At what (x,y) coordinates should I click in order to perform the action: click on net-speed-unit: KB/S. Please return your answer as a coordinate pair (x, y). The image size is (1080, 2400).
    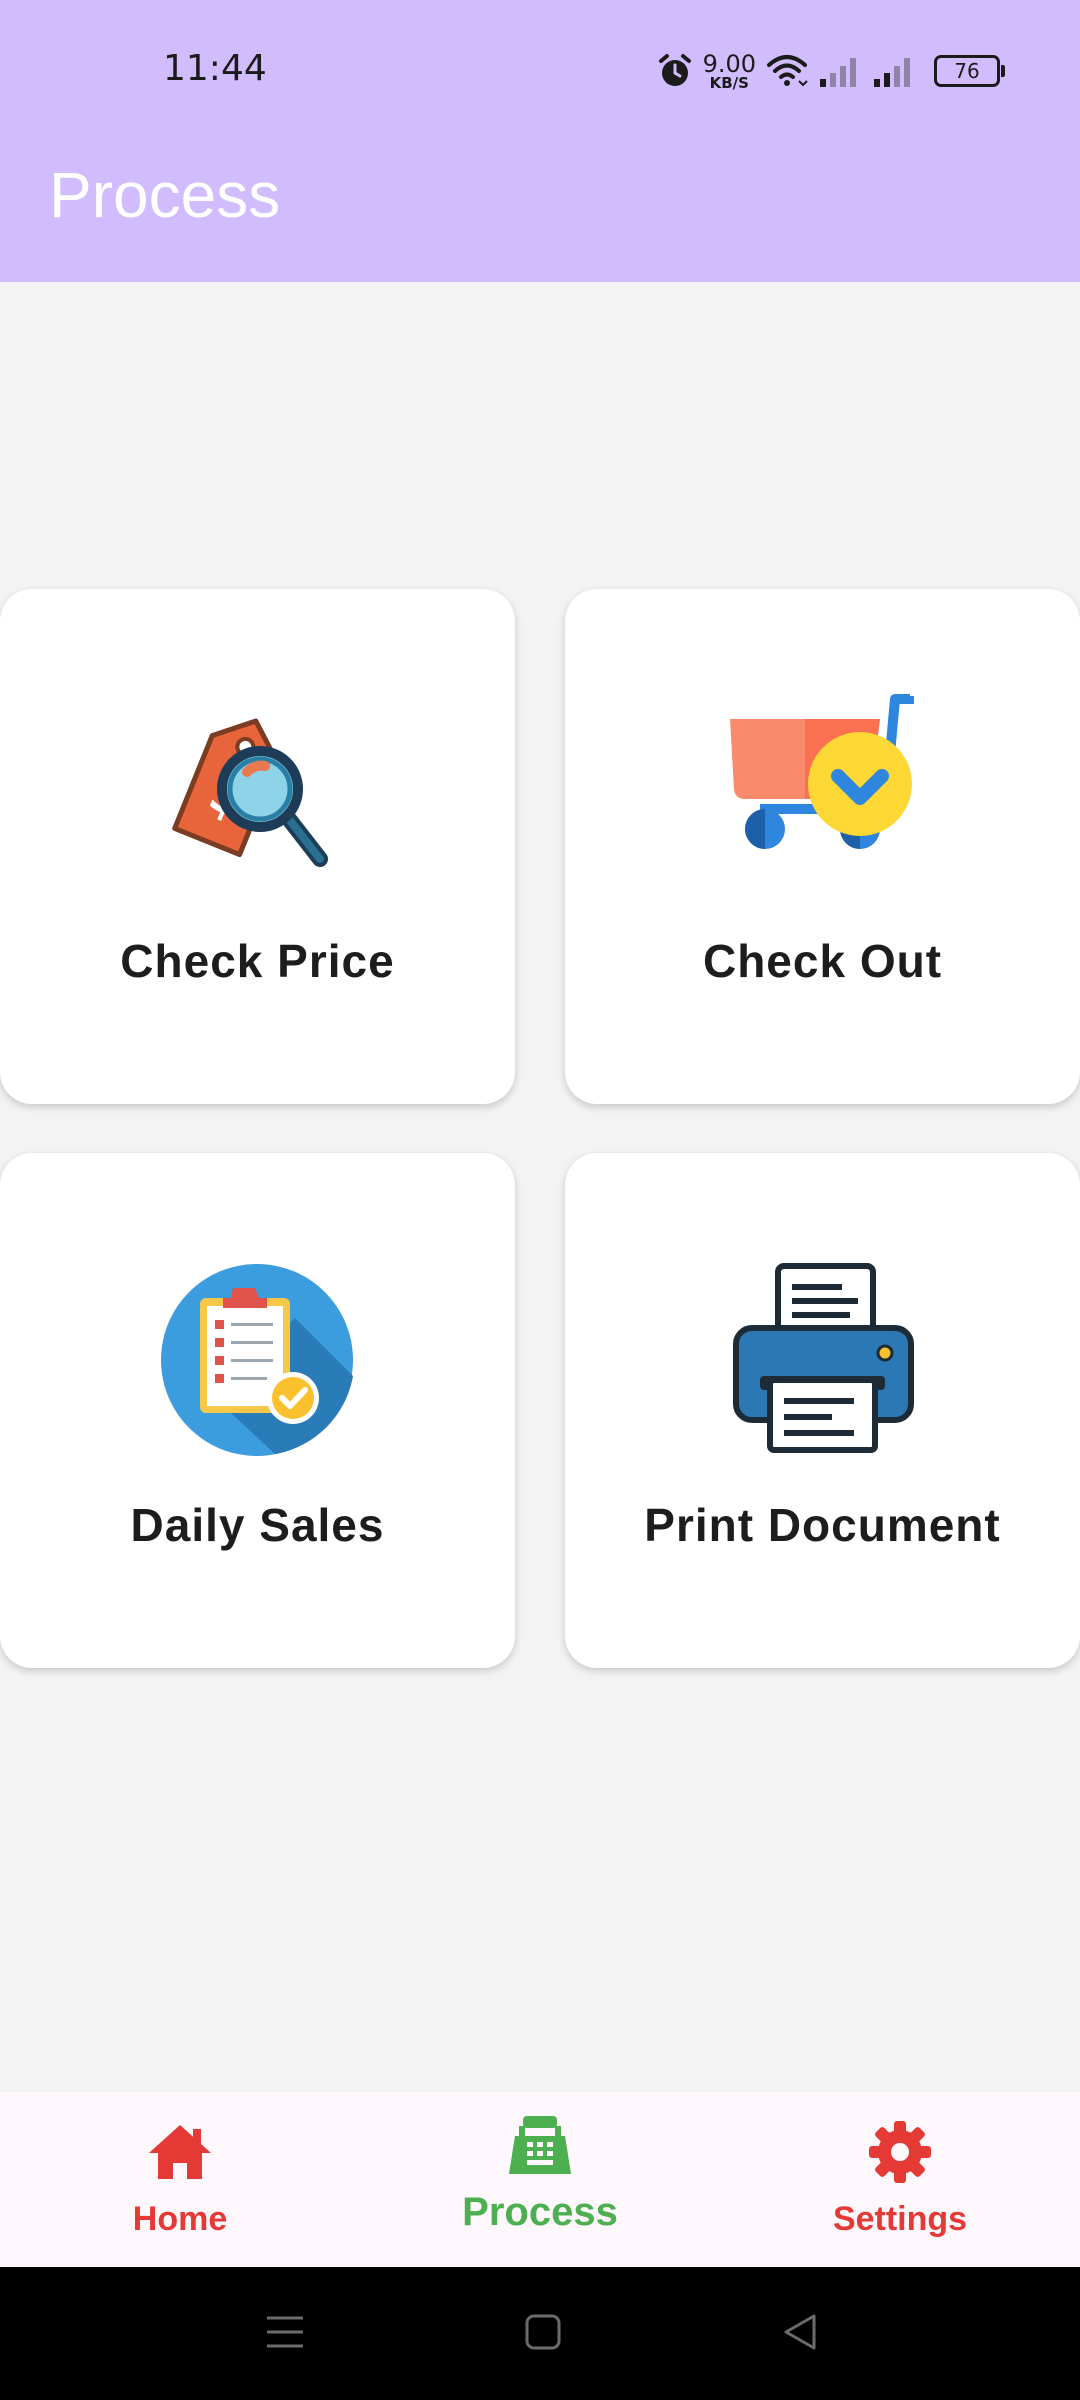
    Looking at the image, I should click on (729, 82).